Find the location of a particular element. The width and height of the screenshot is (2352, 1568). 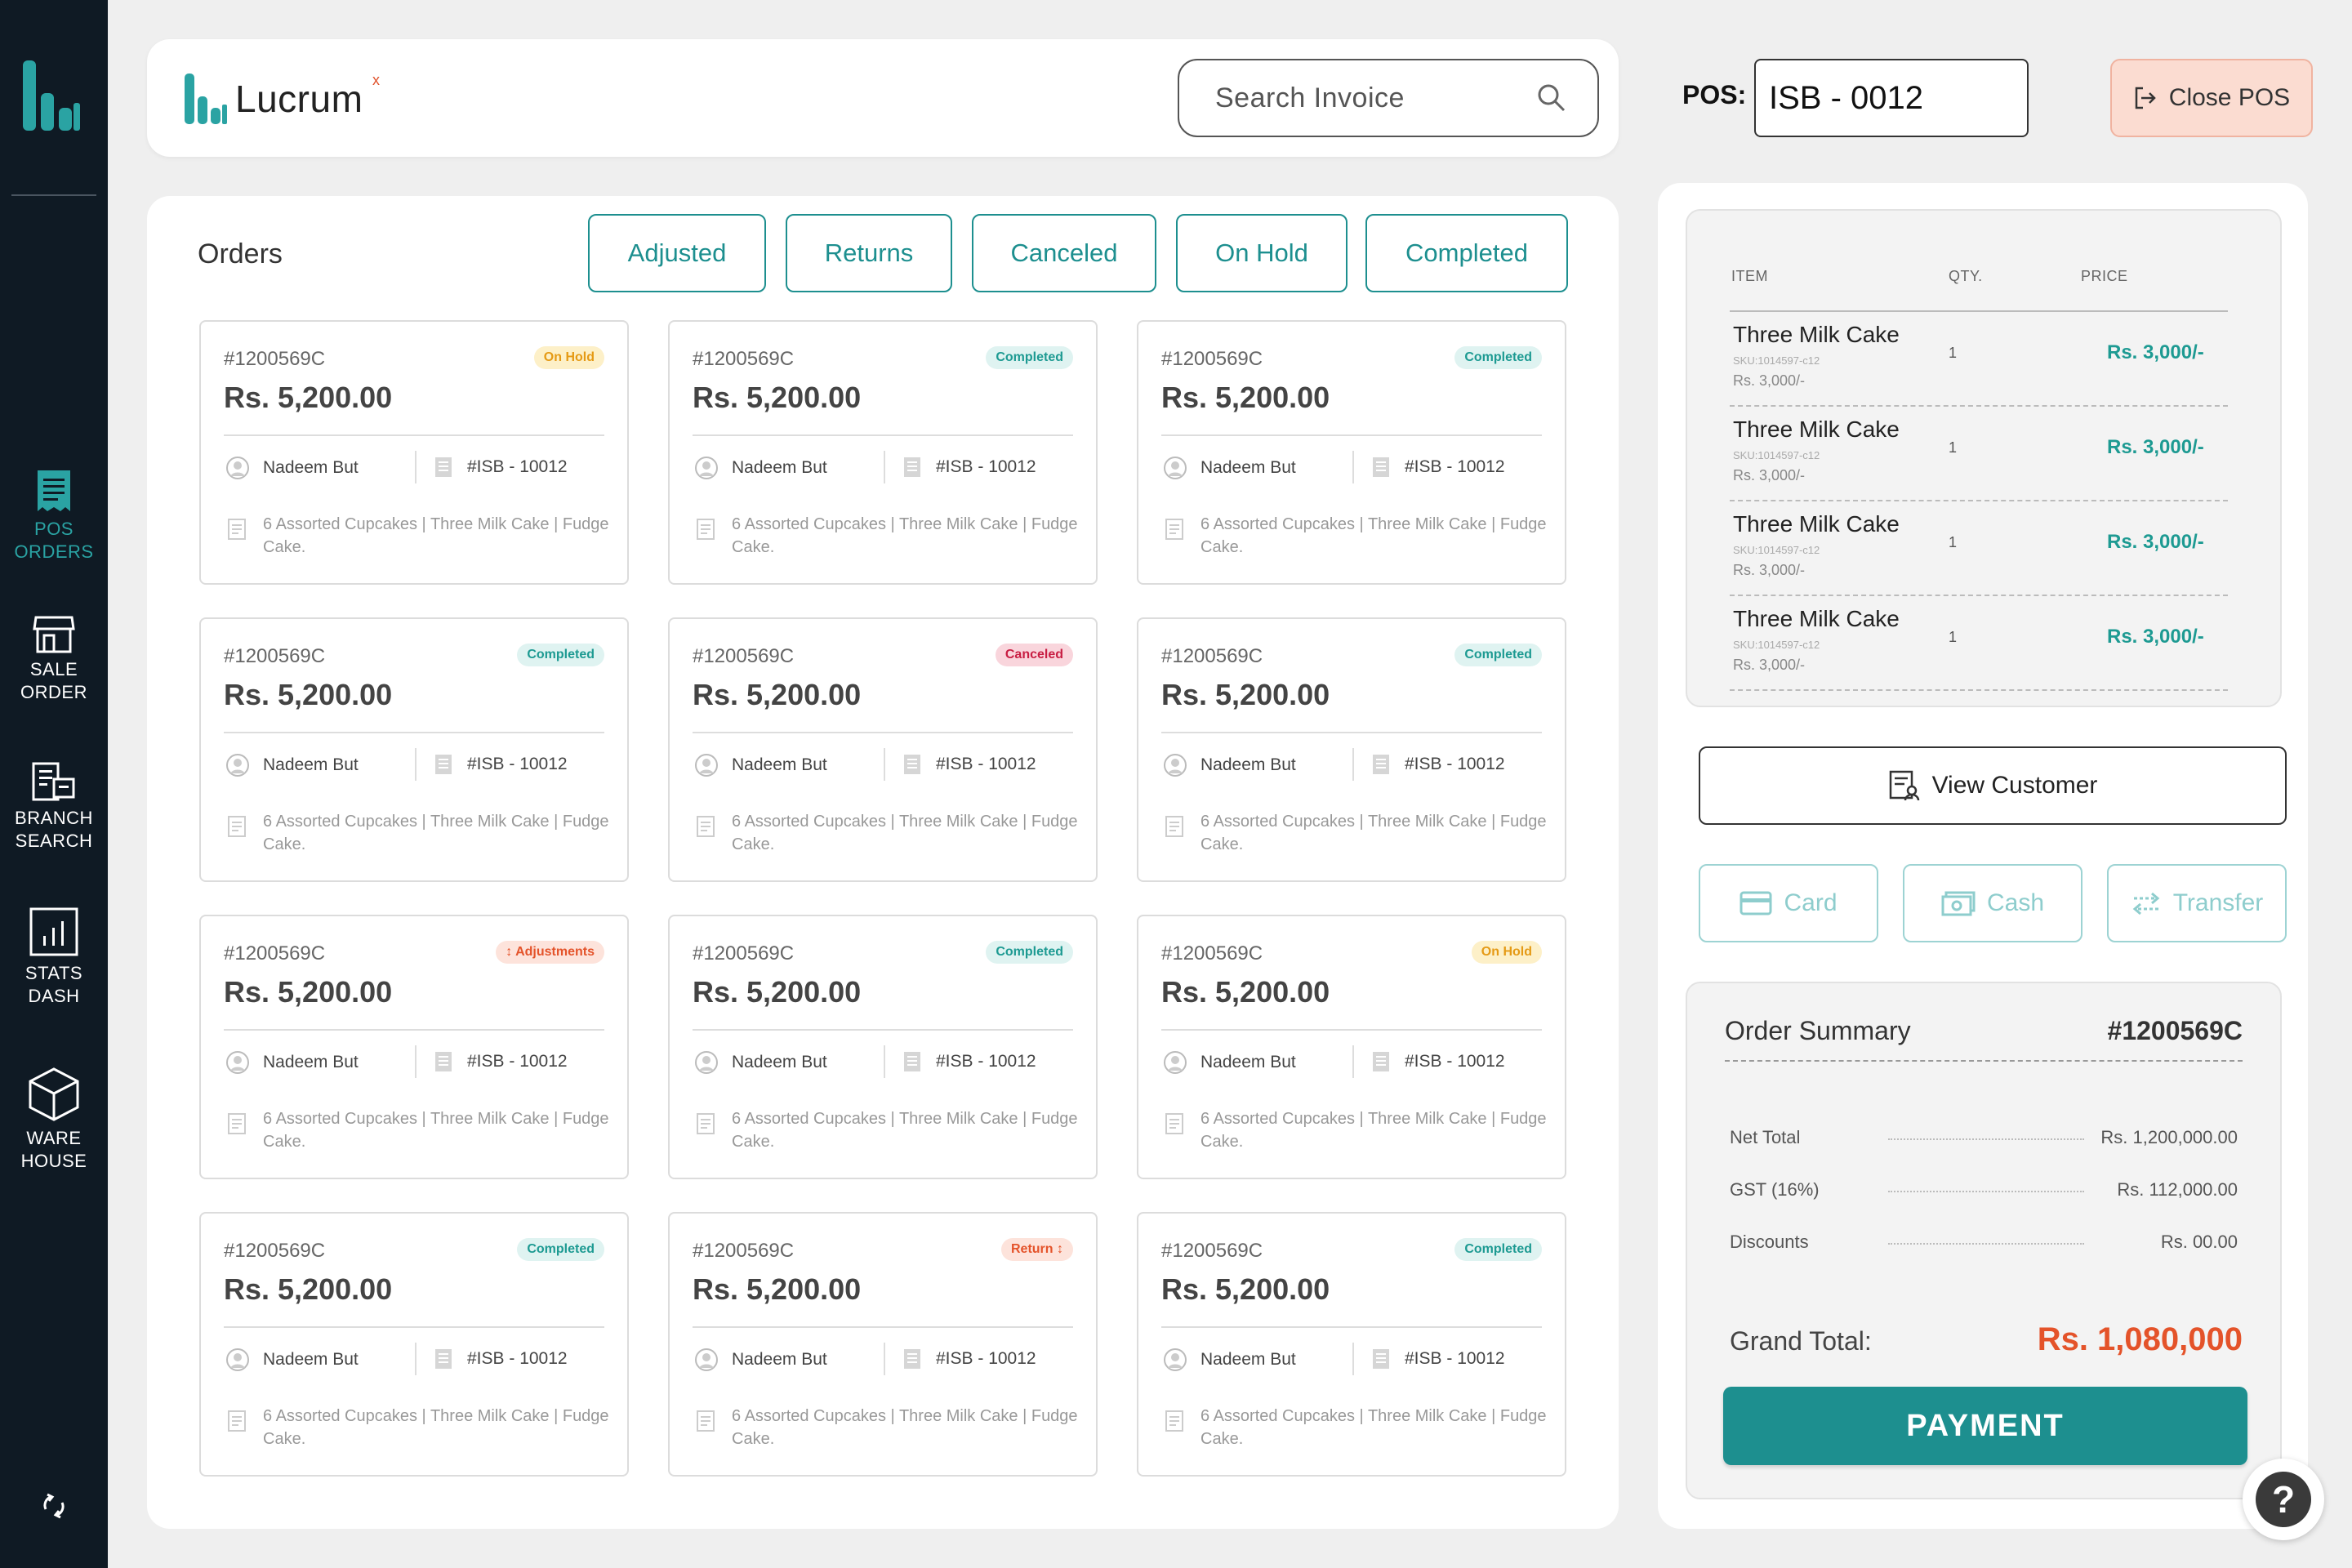

order-amount: Rs. 5,200.00 is located at coordinates (308, 992).